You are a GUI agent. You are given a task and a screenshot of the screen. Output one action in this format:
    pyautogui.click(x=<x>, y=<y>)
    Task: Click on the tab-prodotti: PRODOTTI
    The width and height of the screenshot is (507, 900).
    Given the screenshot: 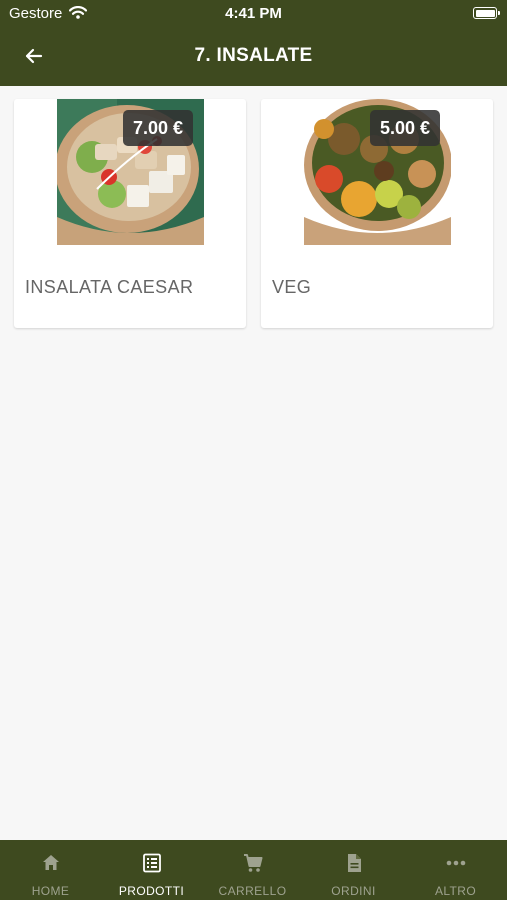 What is the action you would take?
    pyautogui.click(x=151, y=870)
    